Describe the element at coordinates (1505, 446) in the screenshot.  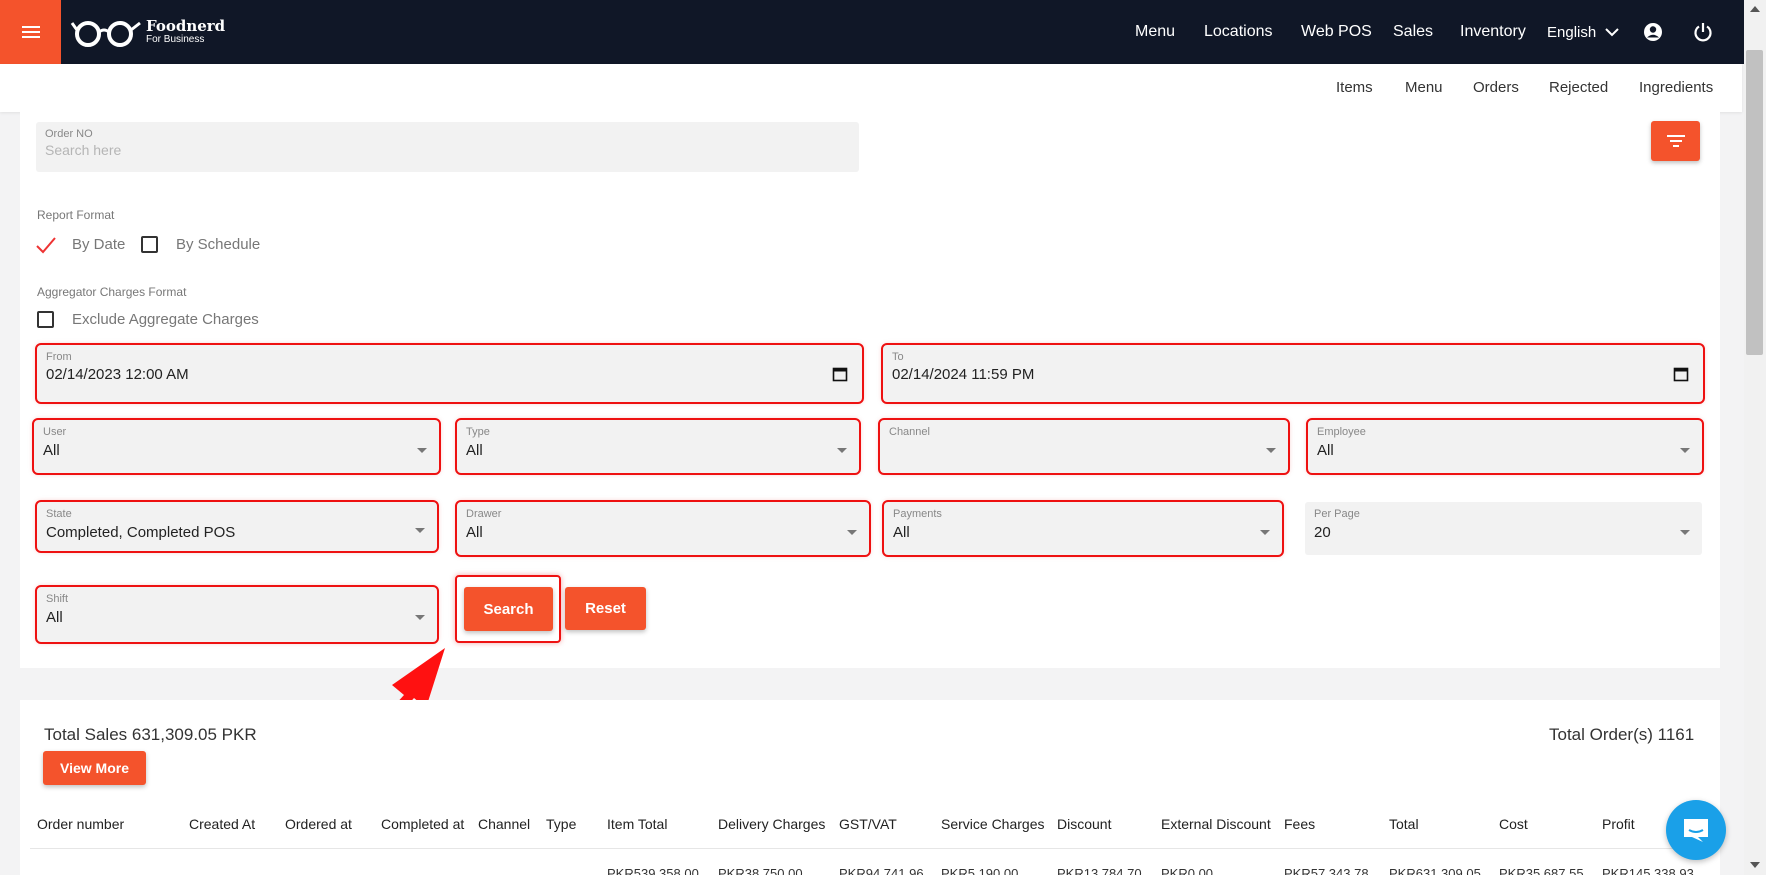
I see `employee-select: Employee All` at that location.